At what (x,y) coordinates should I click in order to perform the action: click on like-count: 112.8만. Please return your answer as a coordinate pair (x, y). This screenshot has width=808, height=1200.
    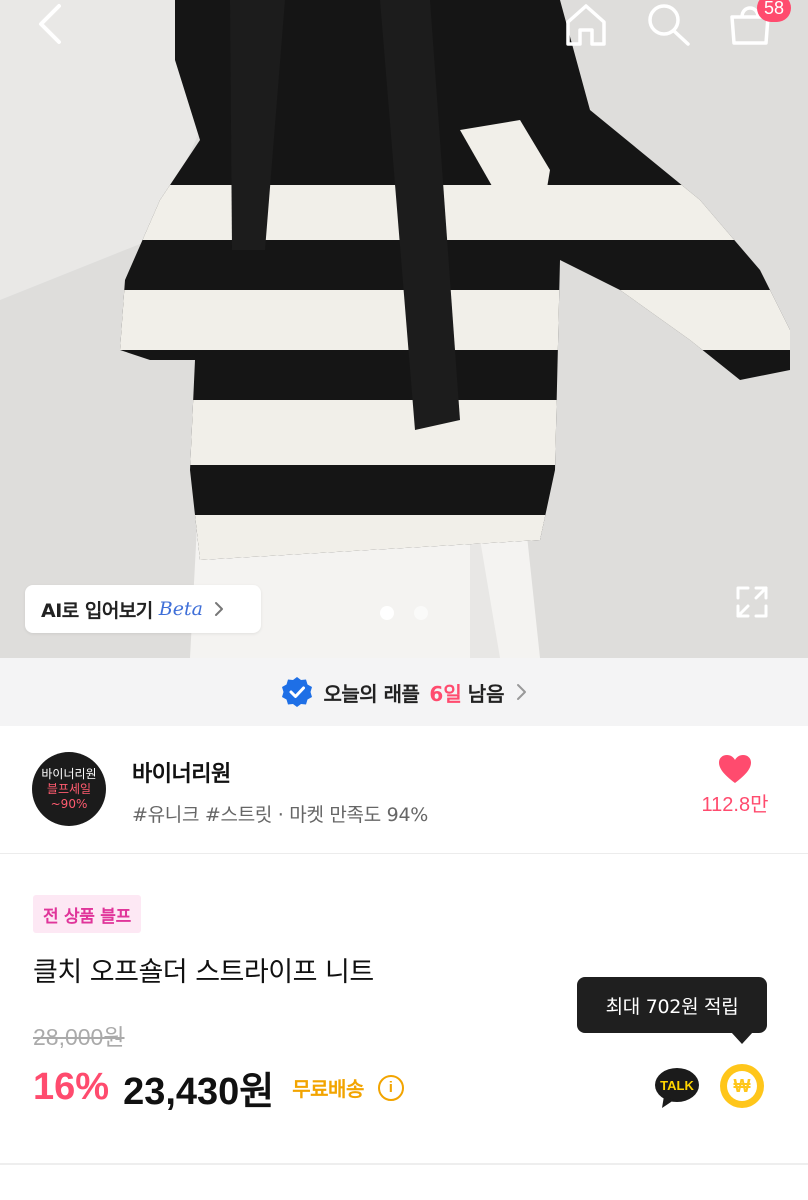
    Looking at the image, I should click on (735, 805).